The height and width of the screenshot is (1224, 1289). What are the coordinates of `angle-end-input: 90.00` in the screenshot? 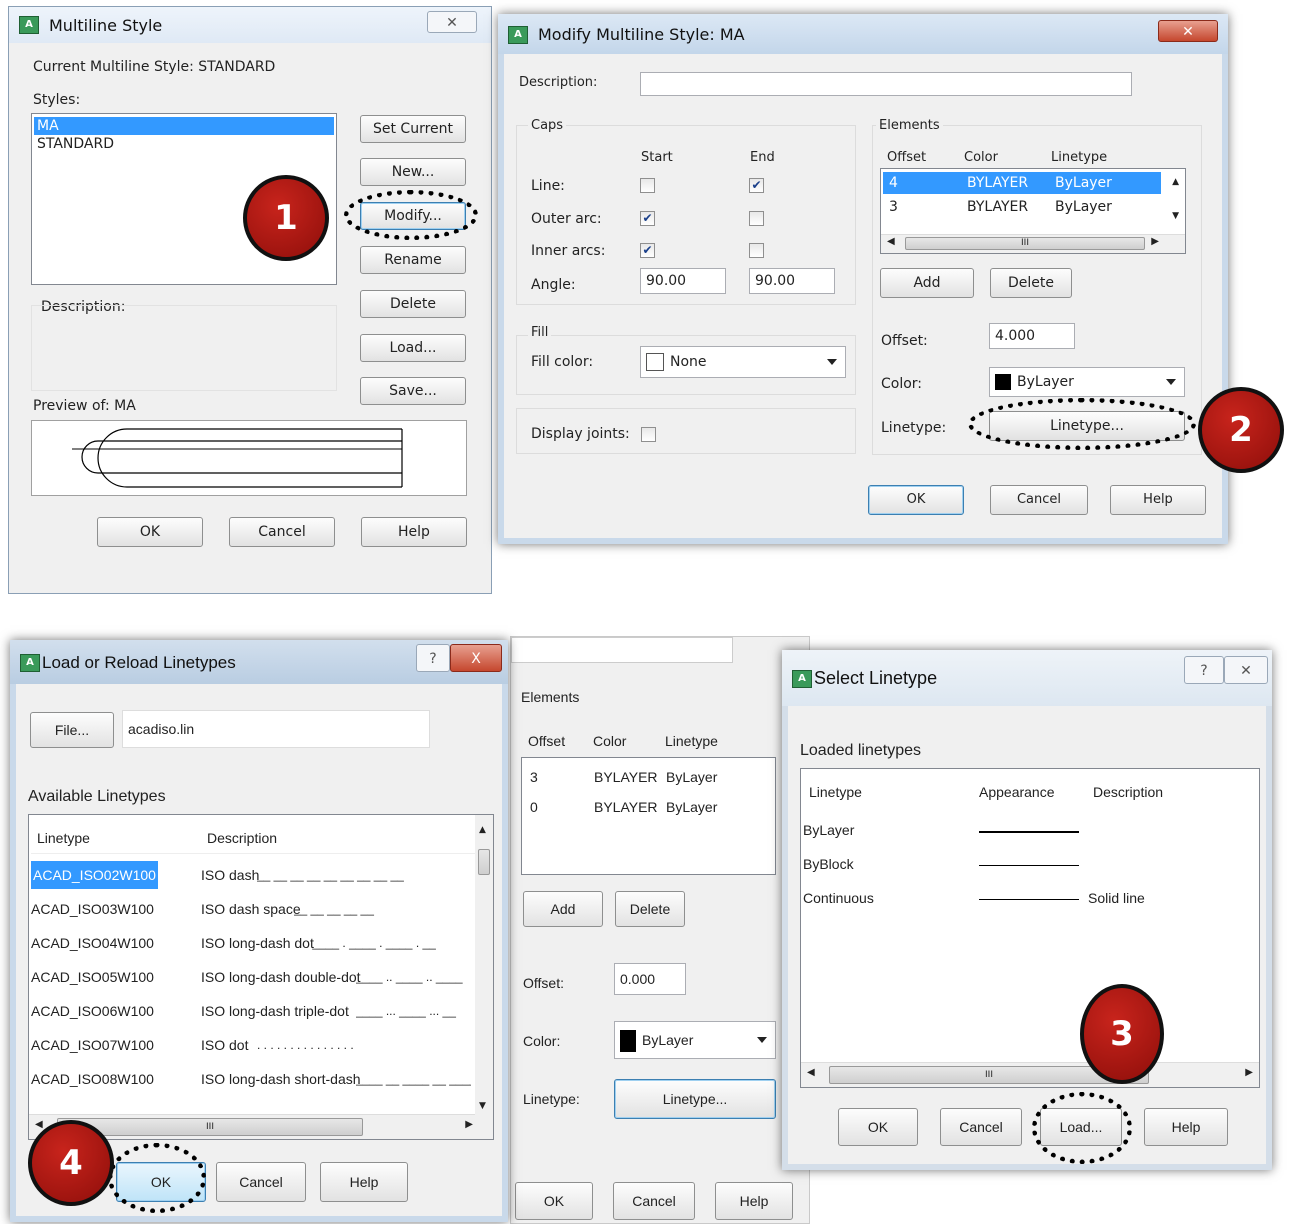 It's located at (792, 281).